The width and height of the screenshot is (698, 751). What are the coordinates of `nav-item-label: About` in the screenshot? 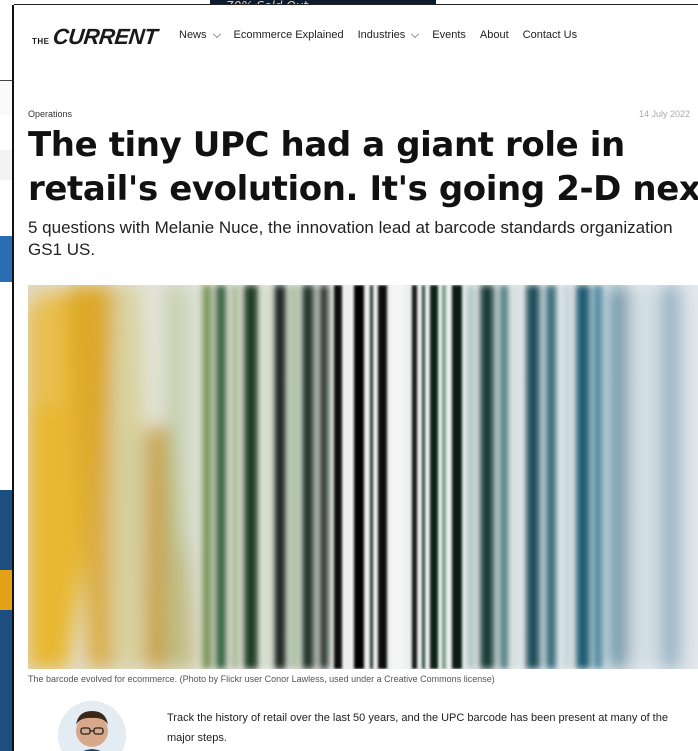 It's located at (494, 35).